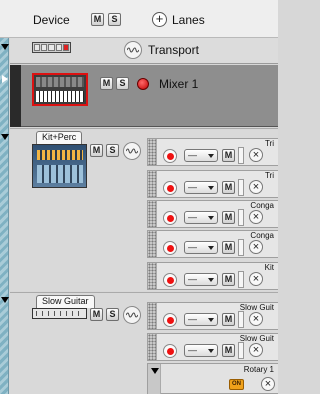 This screenshot has width=320, height=394. I want to click on waveform-icon, so click(133, 50).